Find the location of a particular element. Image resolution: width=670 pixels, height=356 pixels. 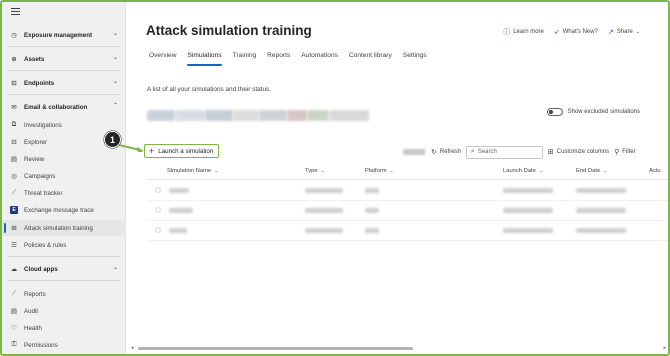

exchange-icon: E is located at coordinates (14, 210).